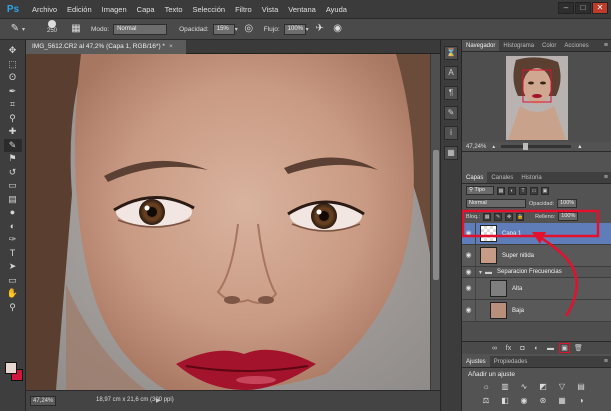 The width and height of the screenshot is (611, 411). What do you see at coordinates (13, 253) in the screenshot?
I see `type-tool-icon: T` at bounding box center [13, 253].